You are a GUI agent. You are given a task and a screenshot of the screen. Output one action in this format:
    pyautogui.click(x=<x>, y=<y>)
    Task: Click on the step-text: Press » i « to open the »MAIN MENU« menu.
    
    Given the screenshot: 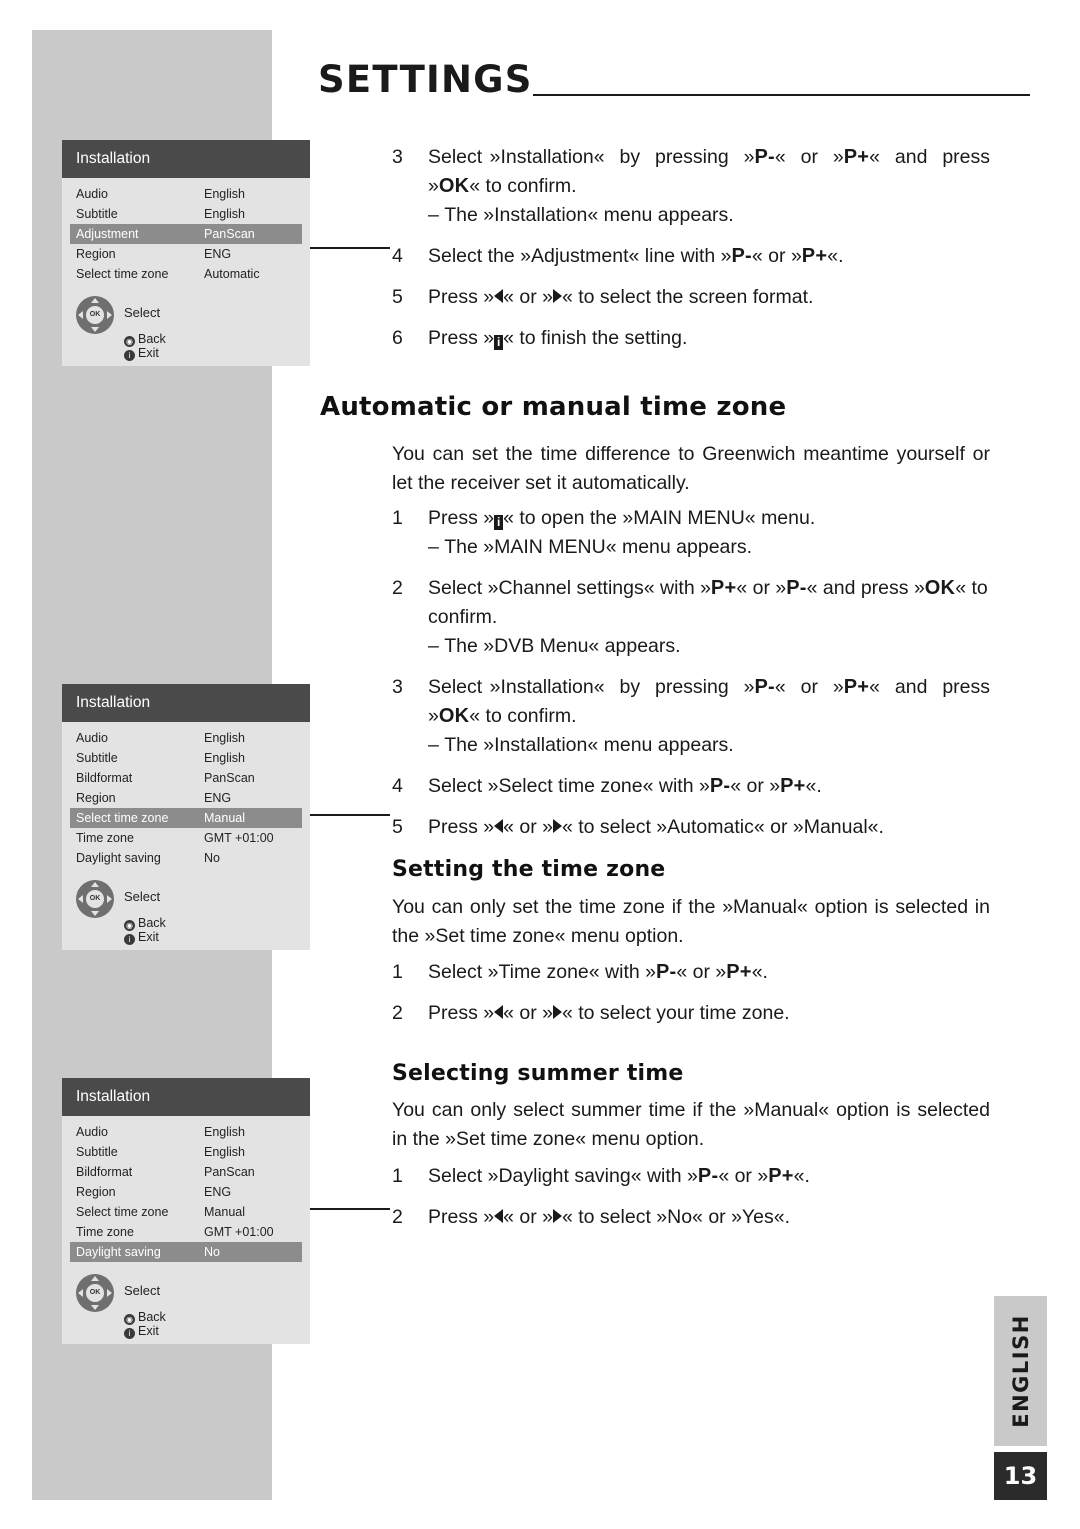 What is the action you would take?
    pyautogui.click(x=622, y=518)
    